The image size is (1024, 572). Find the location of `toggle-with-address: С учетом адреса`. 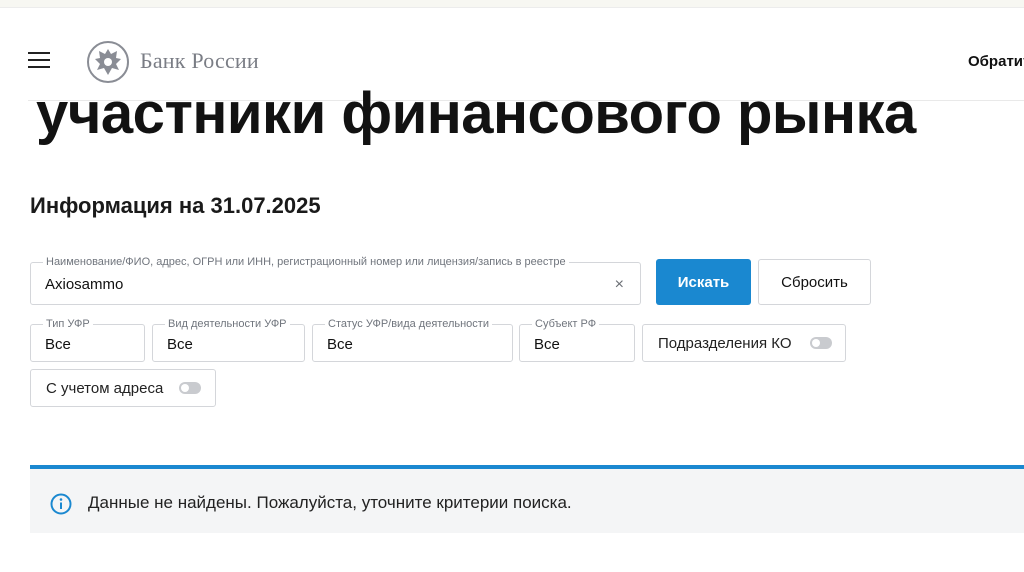

toggle-with-address: С учетом адреса is located at coordinates (123, 388).